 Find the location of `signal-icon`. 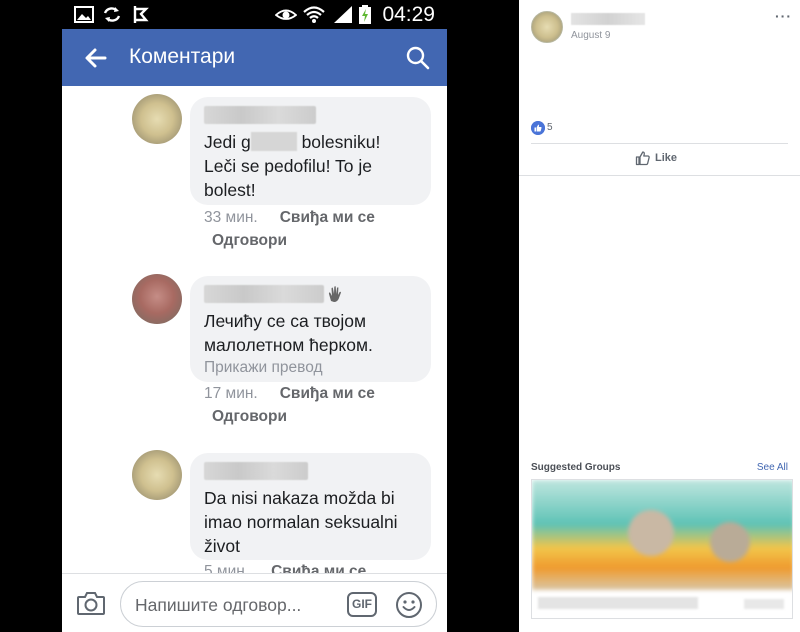

signal-icon is located at coordinates (343, 14).